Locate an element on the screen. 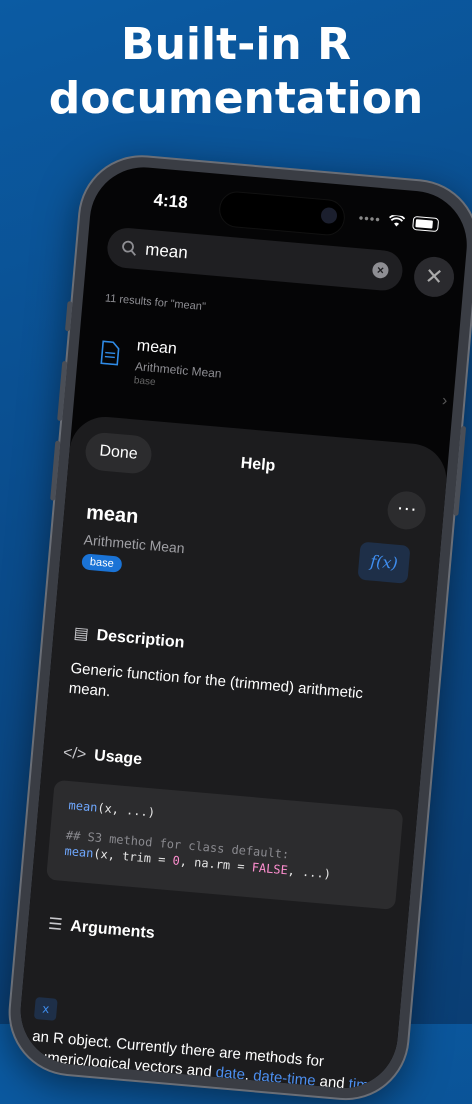 This screenshot has height=1104, width=472. list-item: mean Arithmetic Mean base › is located at coordinates (274, 379).